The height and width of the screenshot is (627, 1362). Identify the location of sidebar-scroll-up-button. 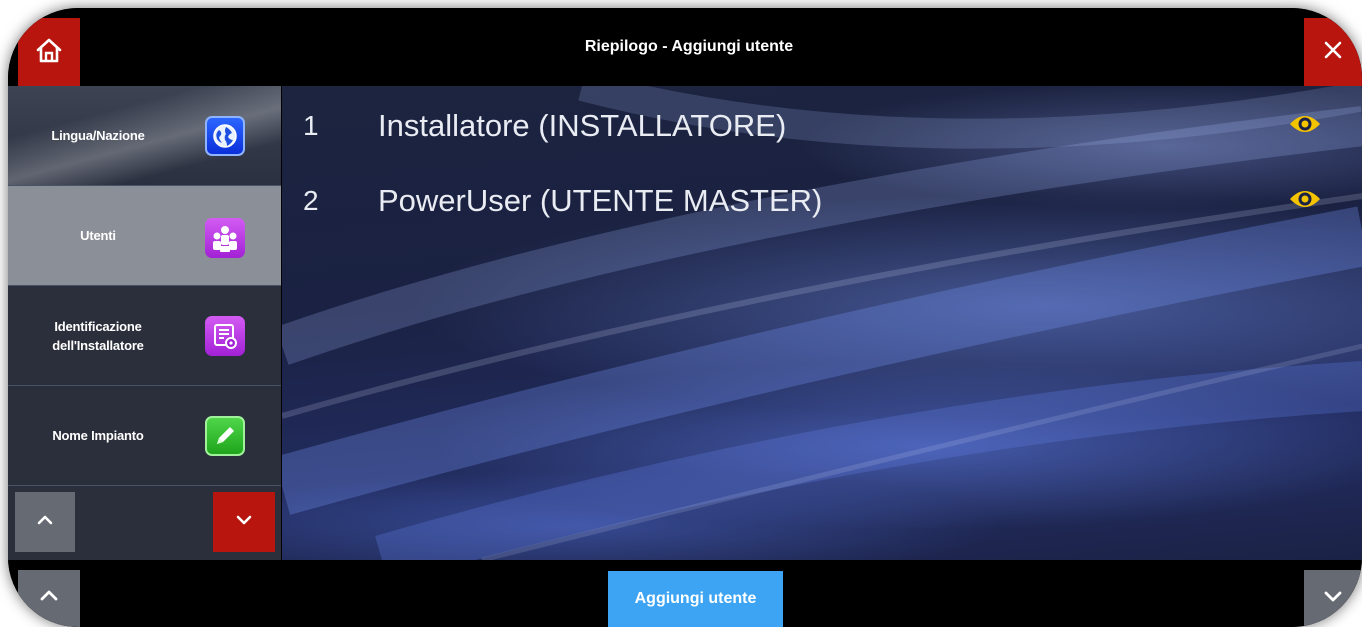
(45, 522).